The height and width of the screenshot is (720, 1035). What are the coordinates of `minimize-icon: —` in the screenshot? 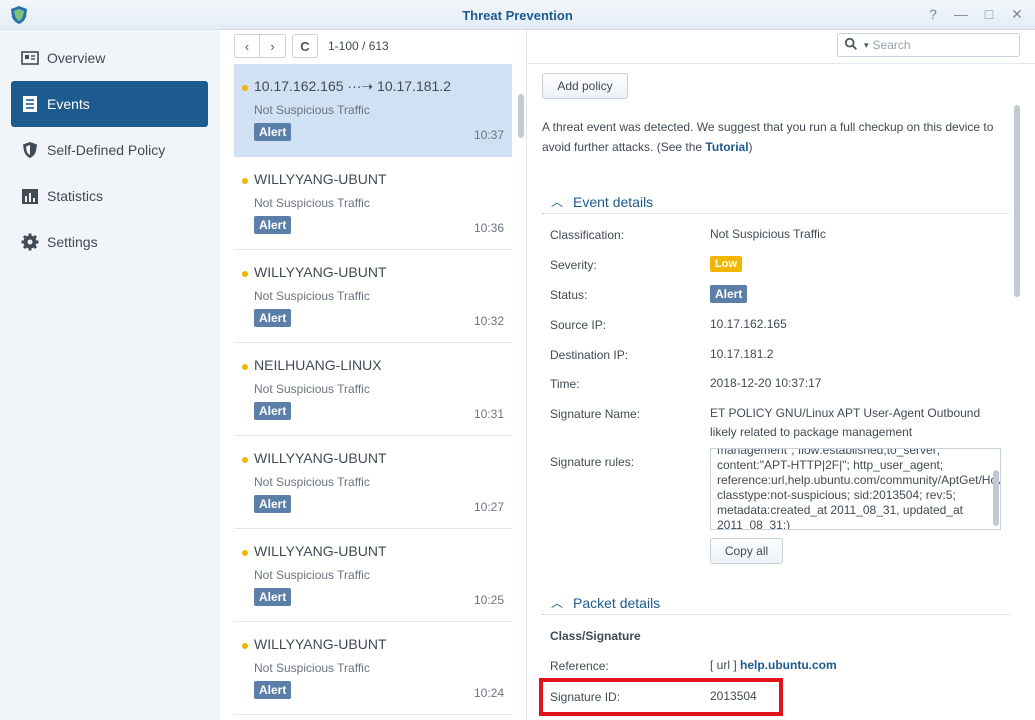 It's located at (961, 14).